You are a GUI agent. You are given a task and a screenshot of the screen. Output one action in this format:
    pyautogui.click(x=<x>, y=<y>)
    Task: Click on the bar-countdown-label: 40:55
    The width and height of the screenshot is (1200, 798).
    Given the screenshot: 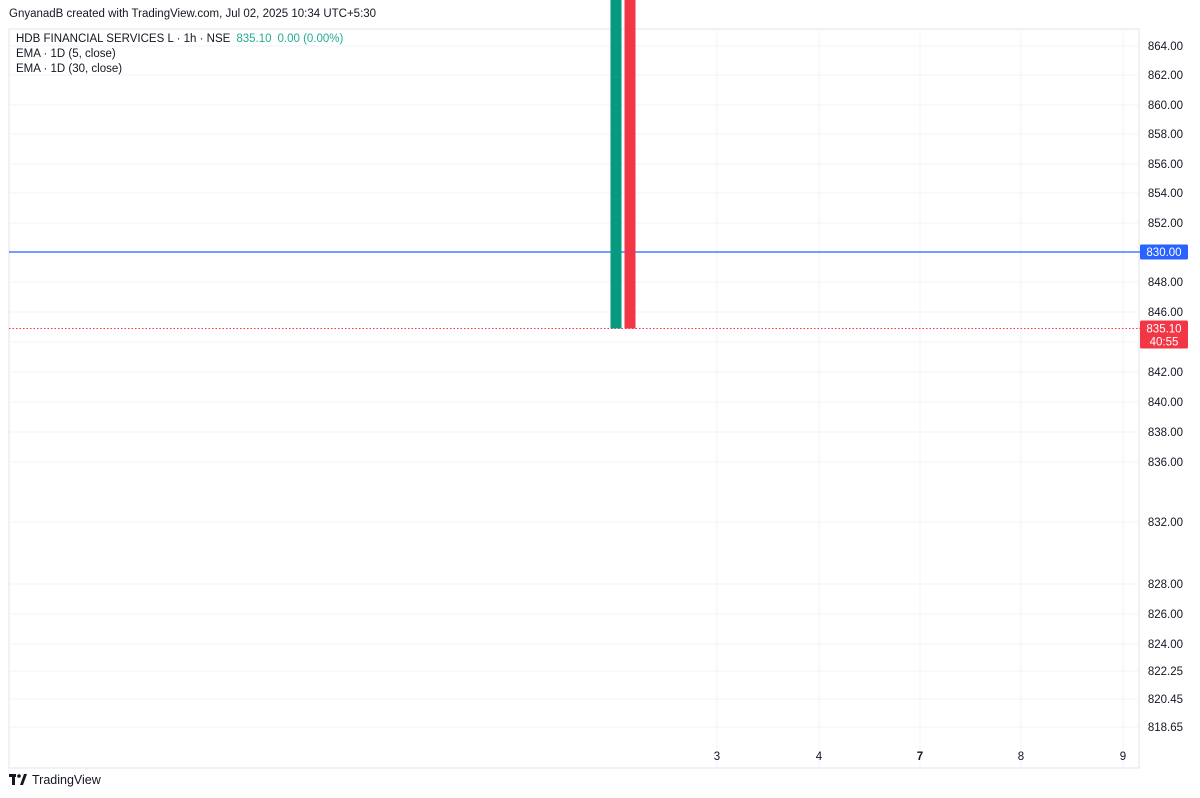 What is the action you would take?
    pyautogui.click(x=1164, y=343)
    